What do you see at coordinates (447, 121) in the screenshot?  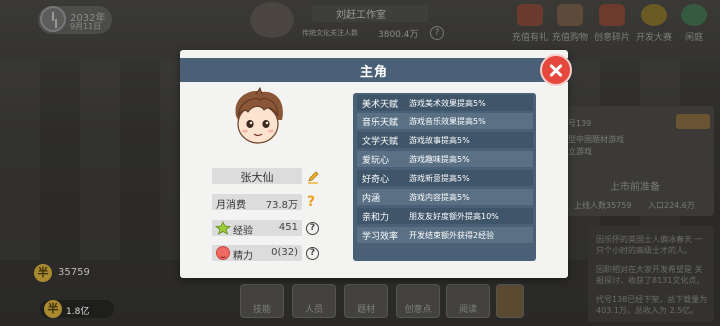 I see `talent-effect: 游戏音乐效果提高5%` at bounding box center [447, 121].